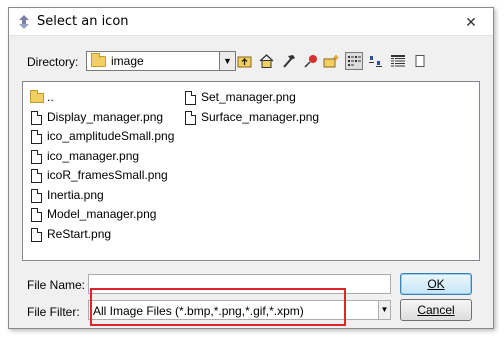  Describe the element at coordinates (79, 233) in the screenshot. I see `file-name-text: ReStart.png` at that location.